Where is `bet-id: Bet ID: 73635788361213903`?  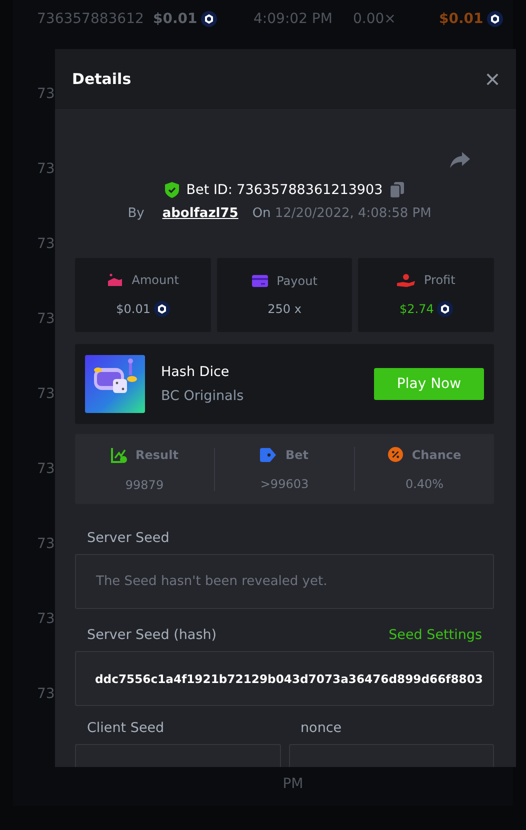 bet-id: Bet ID: 73635788361213903 is located at coordinates (284, 190).